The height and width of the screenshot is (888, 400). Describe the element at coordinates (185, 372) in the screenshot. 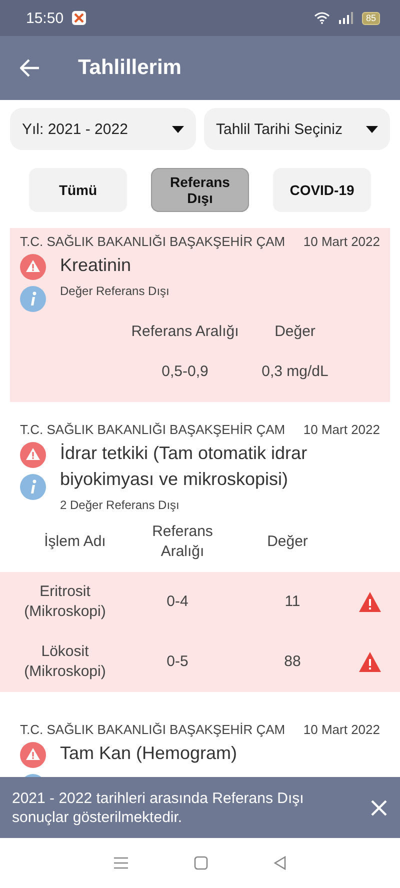

I see `table-cell-text: 0,5-0,9` at that location.